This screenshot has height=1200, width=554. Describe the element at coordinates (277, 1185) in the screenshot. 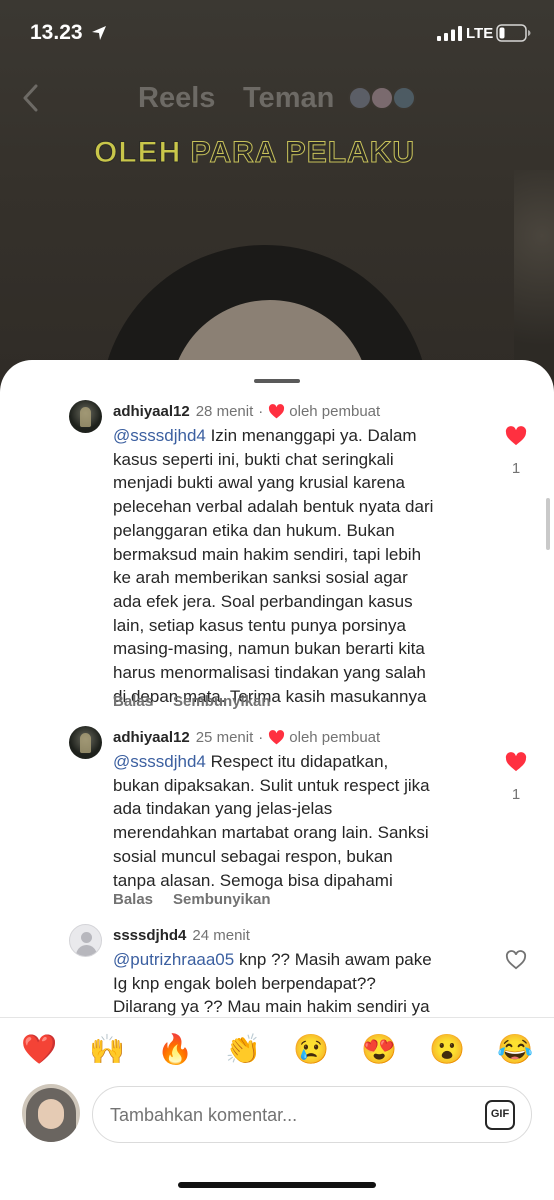

I see `home-indicator` at that location.